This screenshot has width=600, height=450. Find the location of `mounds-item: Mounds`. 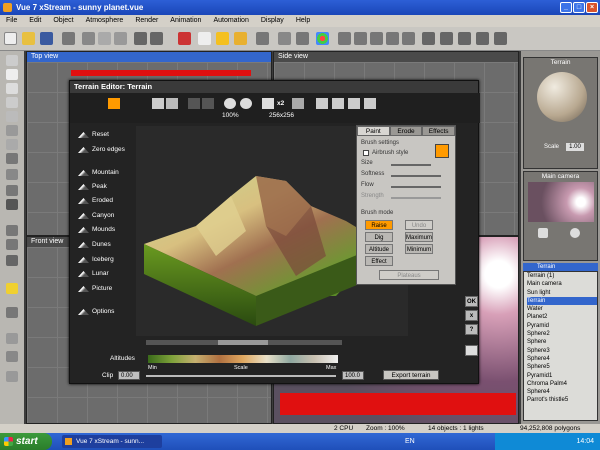

mounds-item: Mounds is located at coordinates (96, 230).